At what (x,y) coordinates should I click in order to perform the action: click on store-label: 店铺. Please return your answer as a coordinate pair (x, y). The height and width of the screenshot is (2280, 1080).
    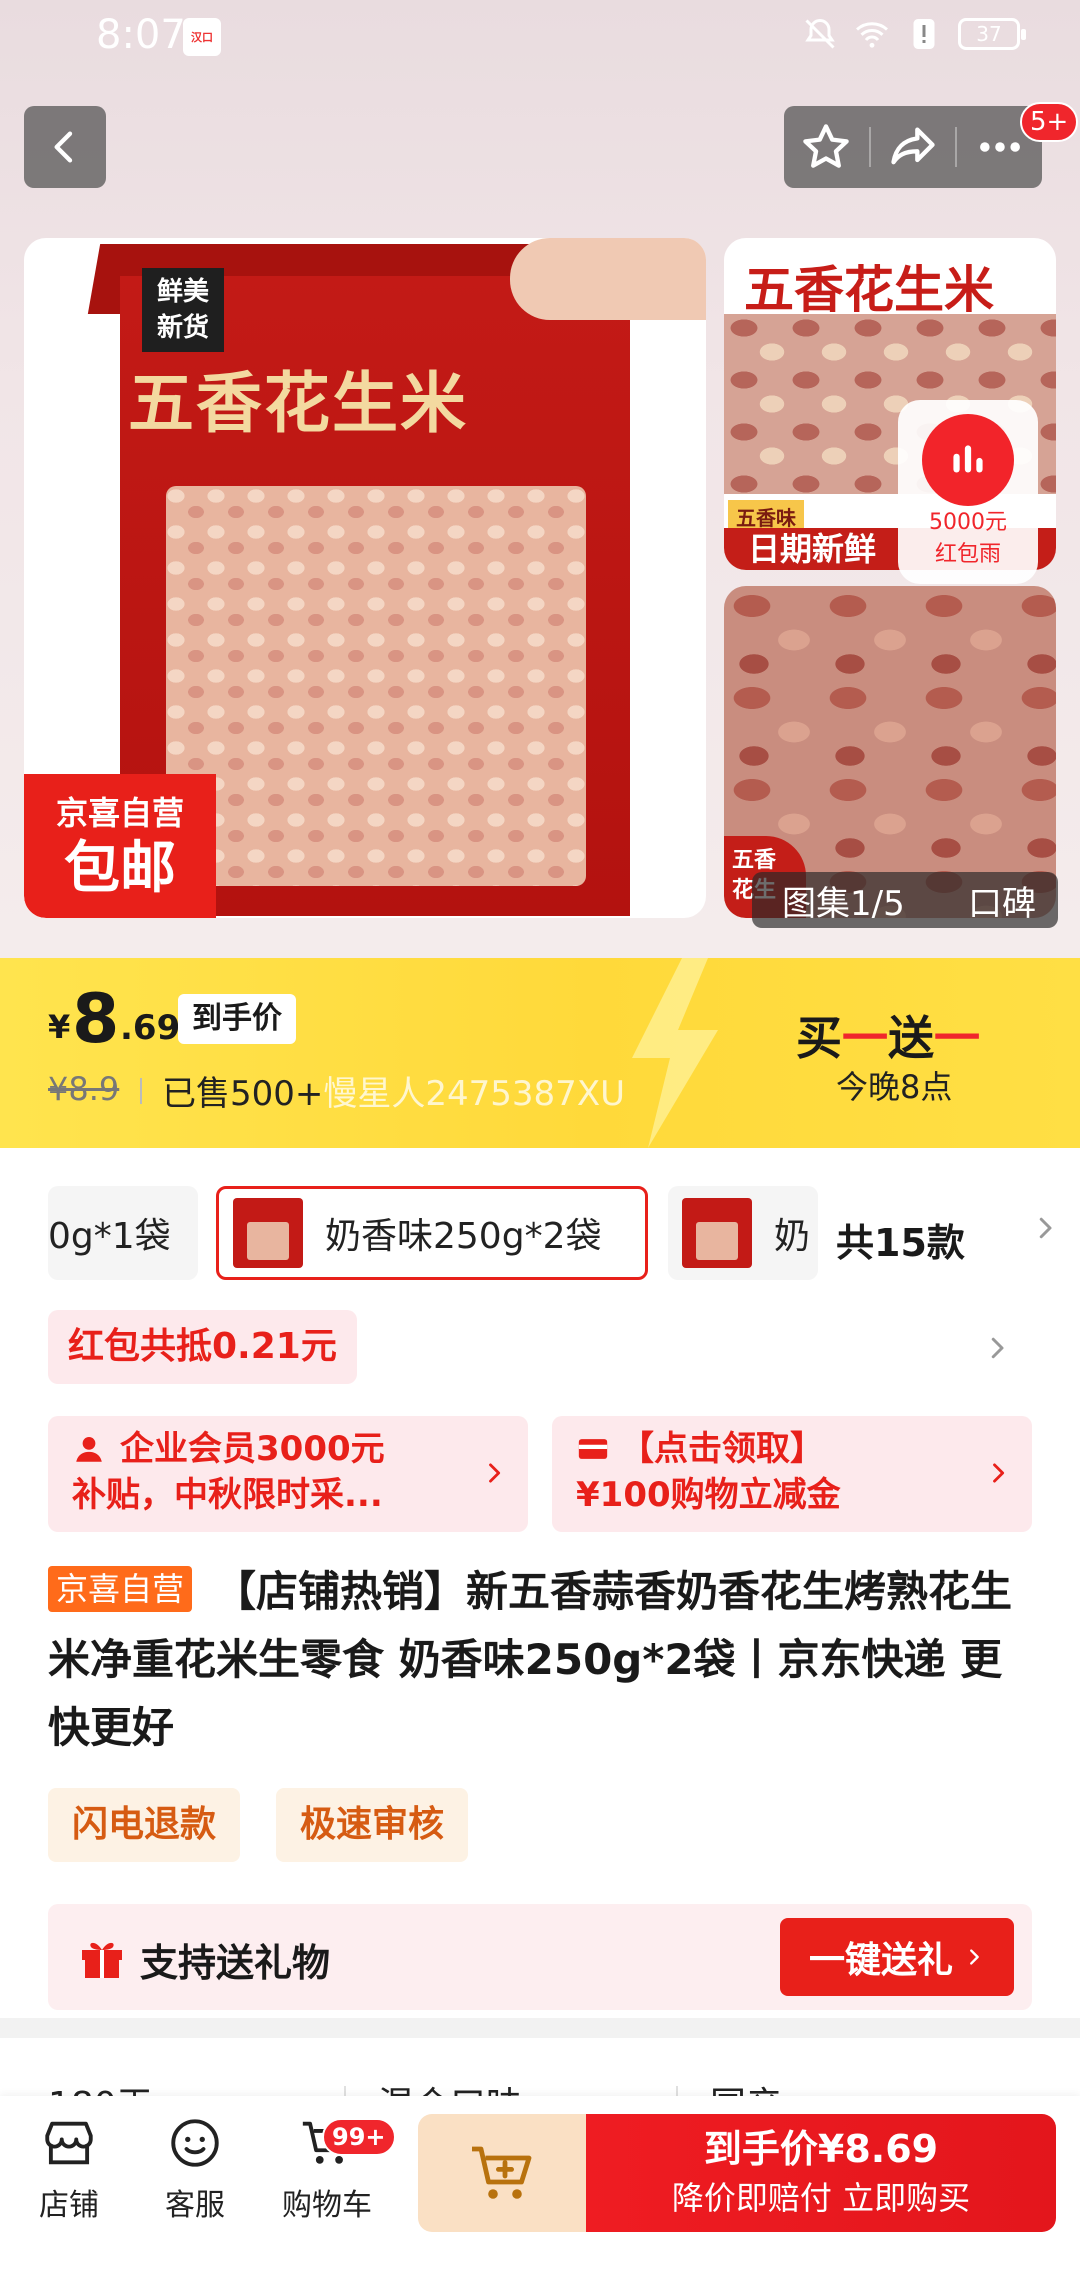
    Looking at the image, I should click on (69, 2205).